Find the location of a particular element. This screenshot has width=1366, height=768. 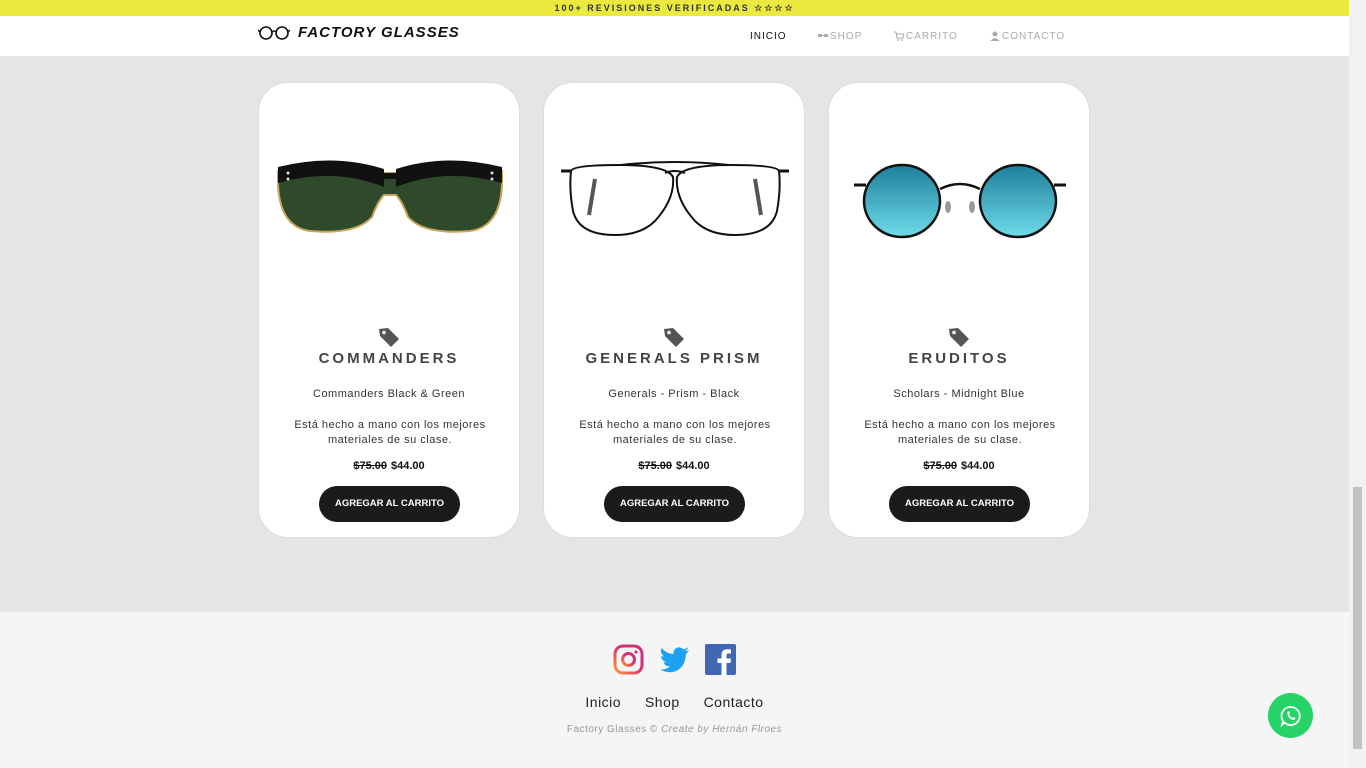

footer-link-inicio: Inicio is located at coordinates (603, 702).